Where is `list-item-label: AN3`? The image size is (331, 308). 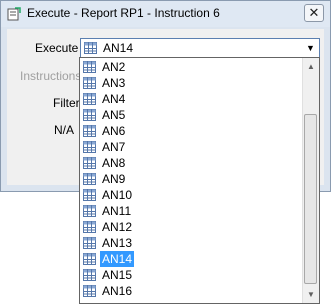
list-item-label: AN3 is located at coordinates (114, 83).